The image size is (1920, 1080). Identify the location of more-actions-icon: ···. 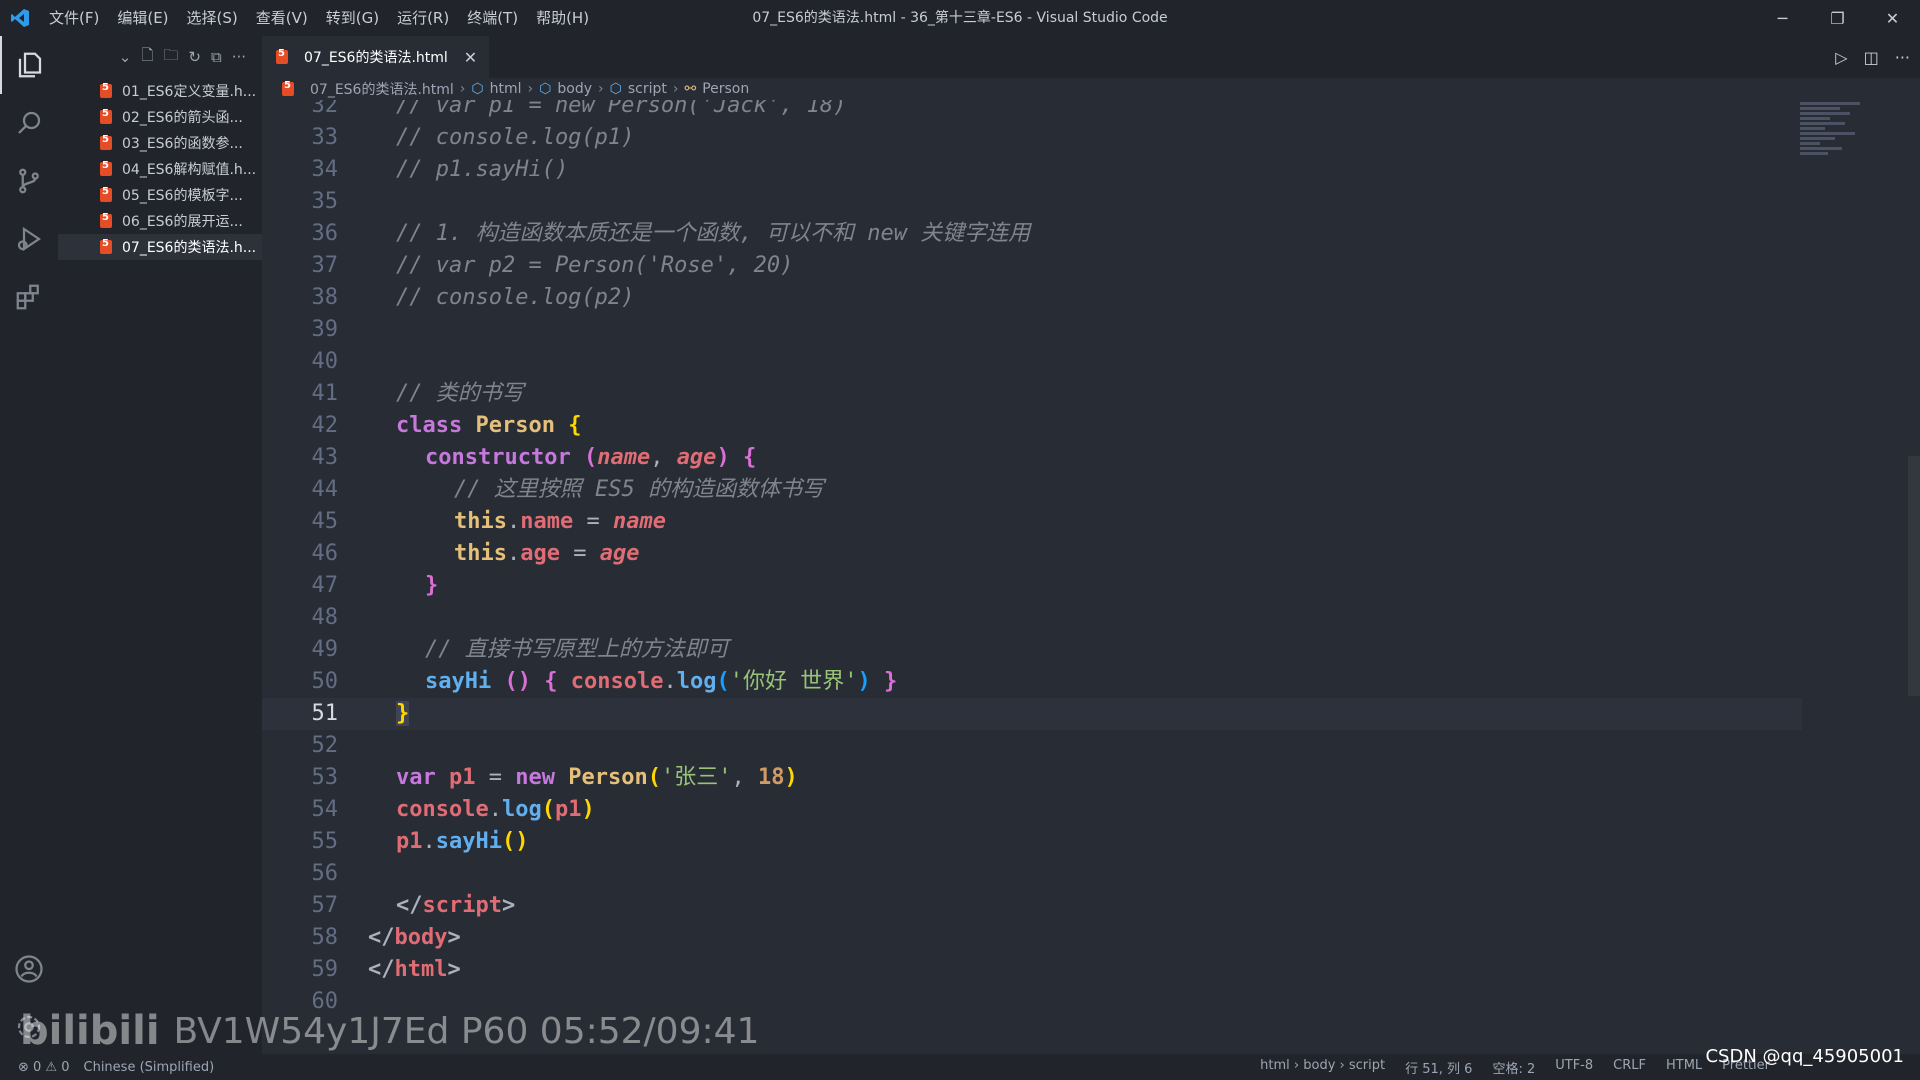
(1902, 57).